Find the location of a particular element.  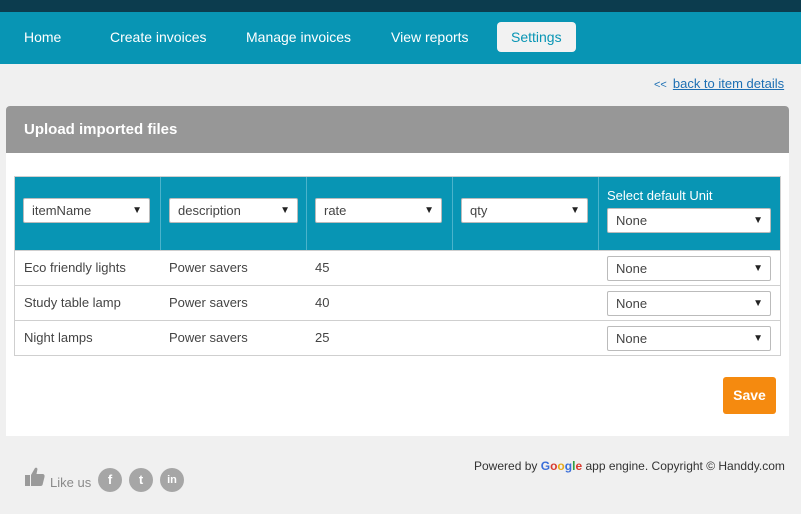

cell-rate: 25 is located at coordinates (322, 337).